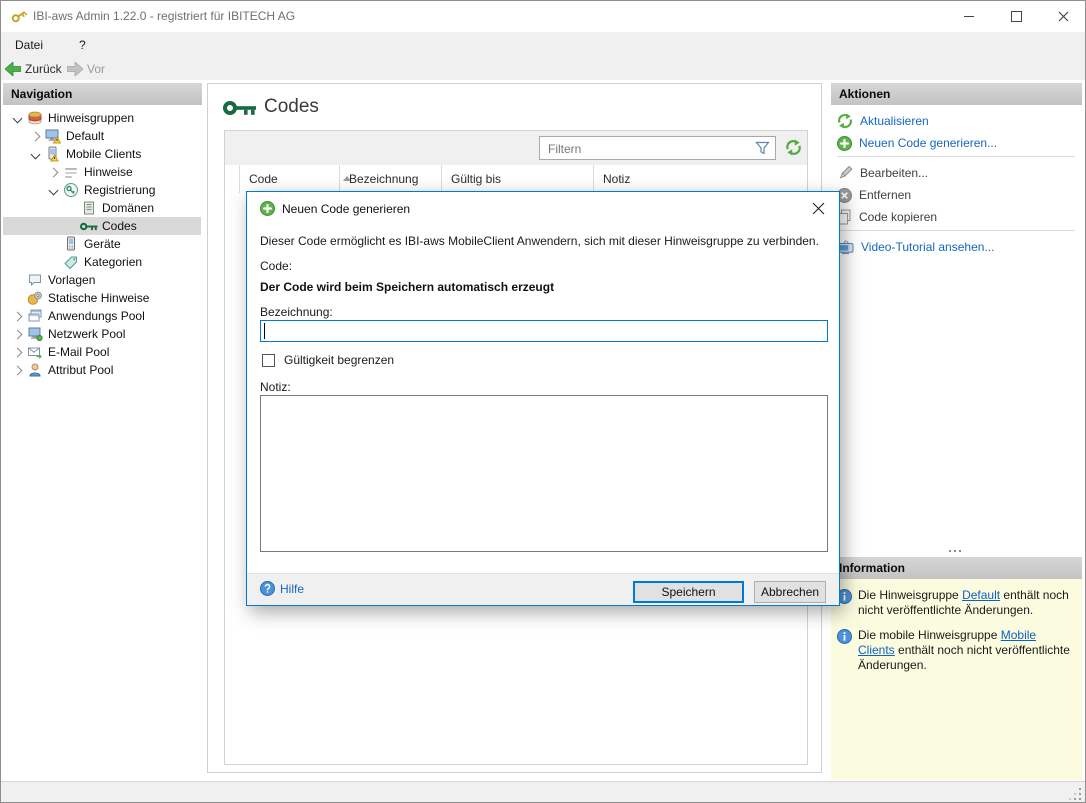  What do you see at coordinates (844, 143) in the screenshot?
I see `plus-circle-icon` at bounding box center [844, 143].